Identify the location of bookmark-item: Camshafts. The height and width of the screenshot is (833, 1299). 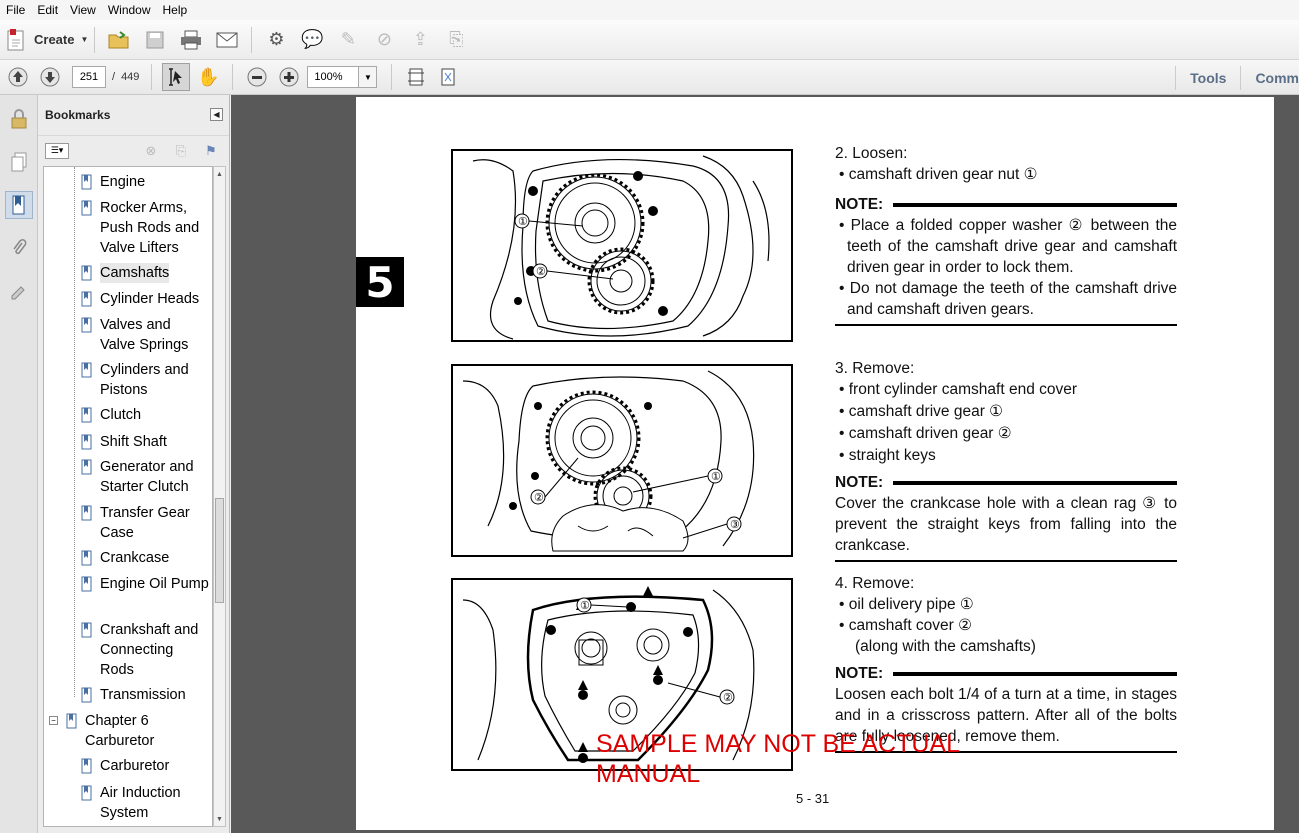
(145, 273).